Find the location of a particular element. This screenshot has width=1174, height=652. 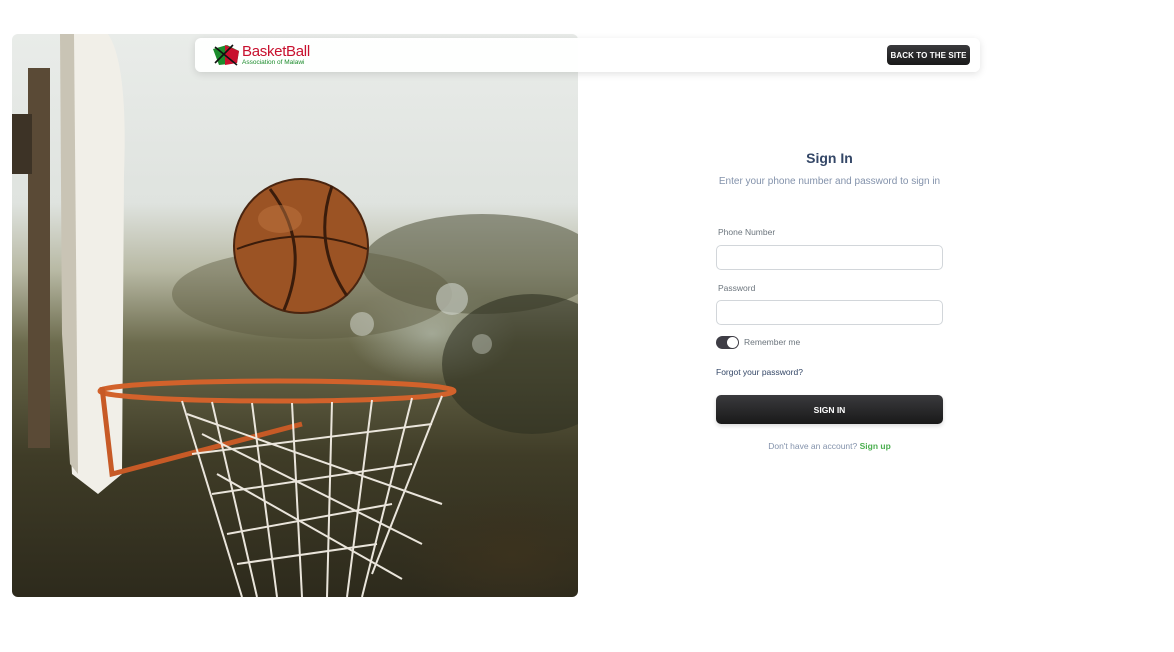

signup-prompt: Don't have an account? Sign up is located at coordinates (829, 446).